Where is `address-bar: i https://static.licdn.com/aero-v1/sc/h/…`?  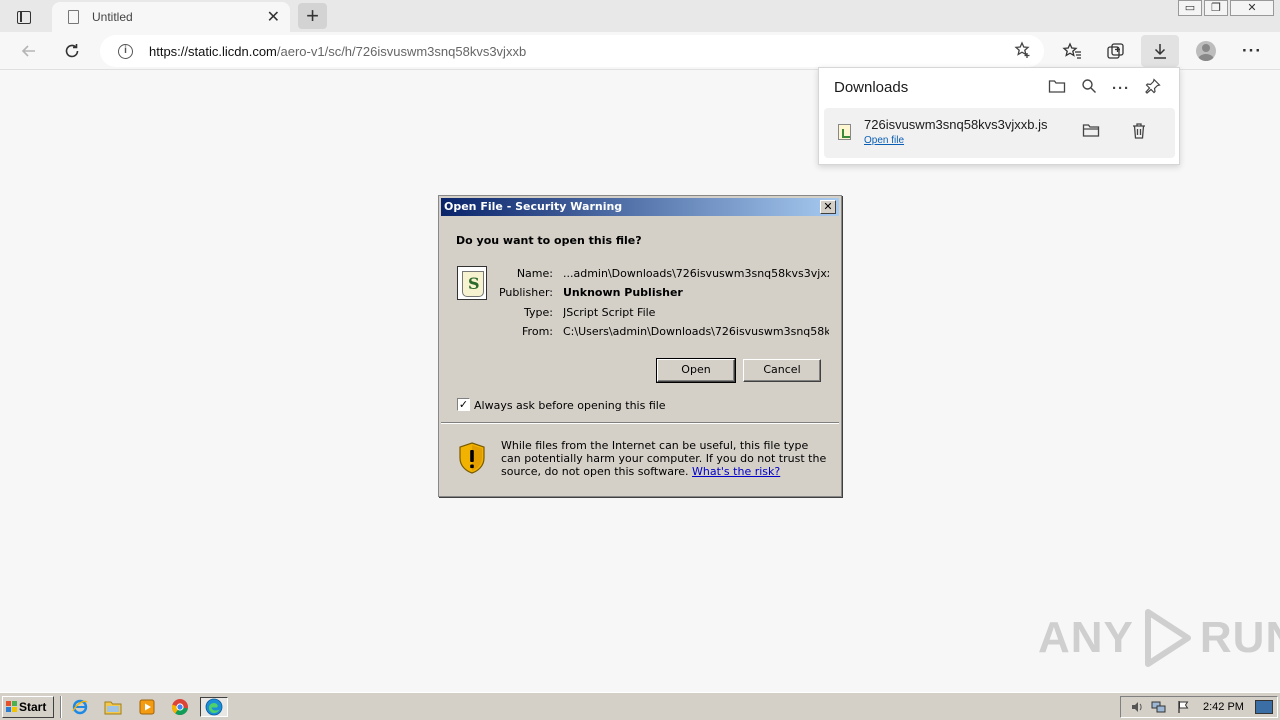 address-bar: i https://static.licdn.com/aero-v1/sc/h/… is located at coordinates (572, 51).